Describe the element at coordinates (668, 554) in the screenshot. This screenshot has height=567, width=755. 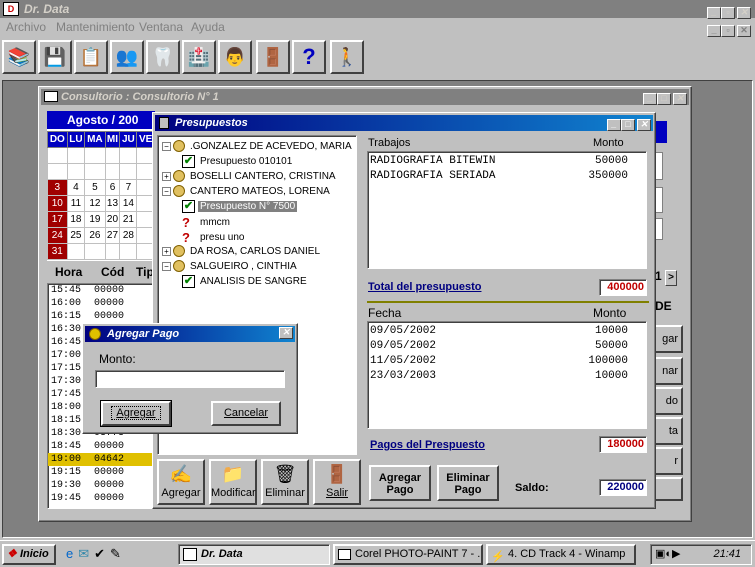
I see `tray-icons: ▣◐▶` at that location.